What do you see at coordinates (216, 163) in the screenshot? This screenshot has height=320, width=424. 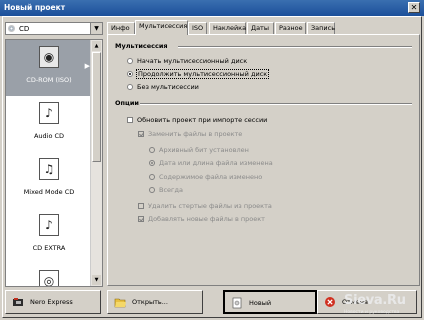 I see `option-label: Дата или длина файла изменена` at bounding box center [216, 163].